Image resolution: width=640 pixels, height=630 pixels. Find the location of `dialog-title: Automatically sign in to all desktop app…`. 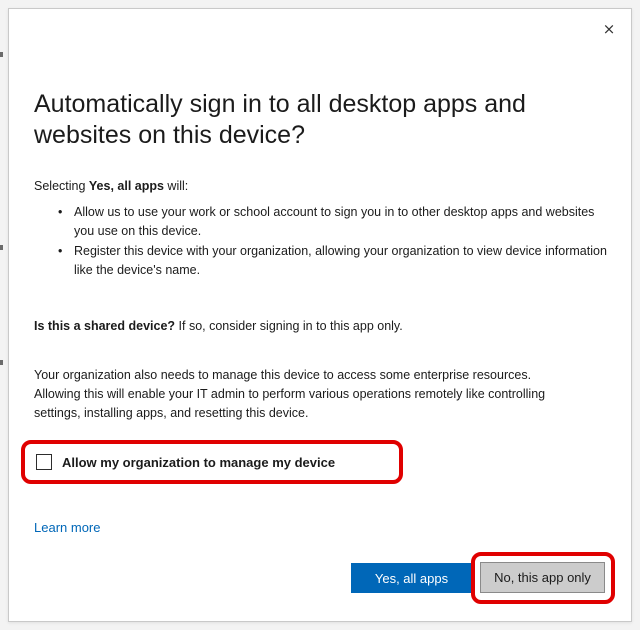

dialog-title: Automatically sign in to all desktop app… is located at coordinates (280, 119).